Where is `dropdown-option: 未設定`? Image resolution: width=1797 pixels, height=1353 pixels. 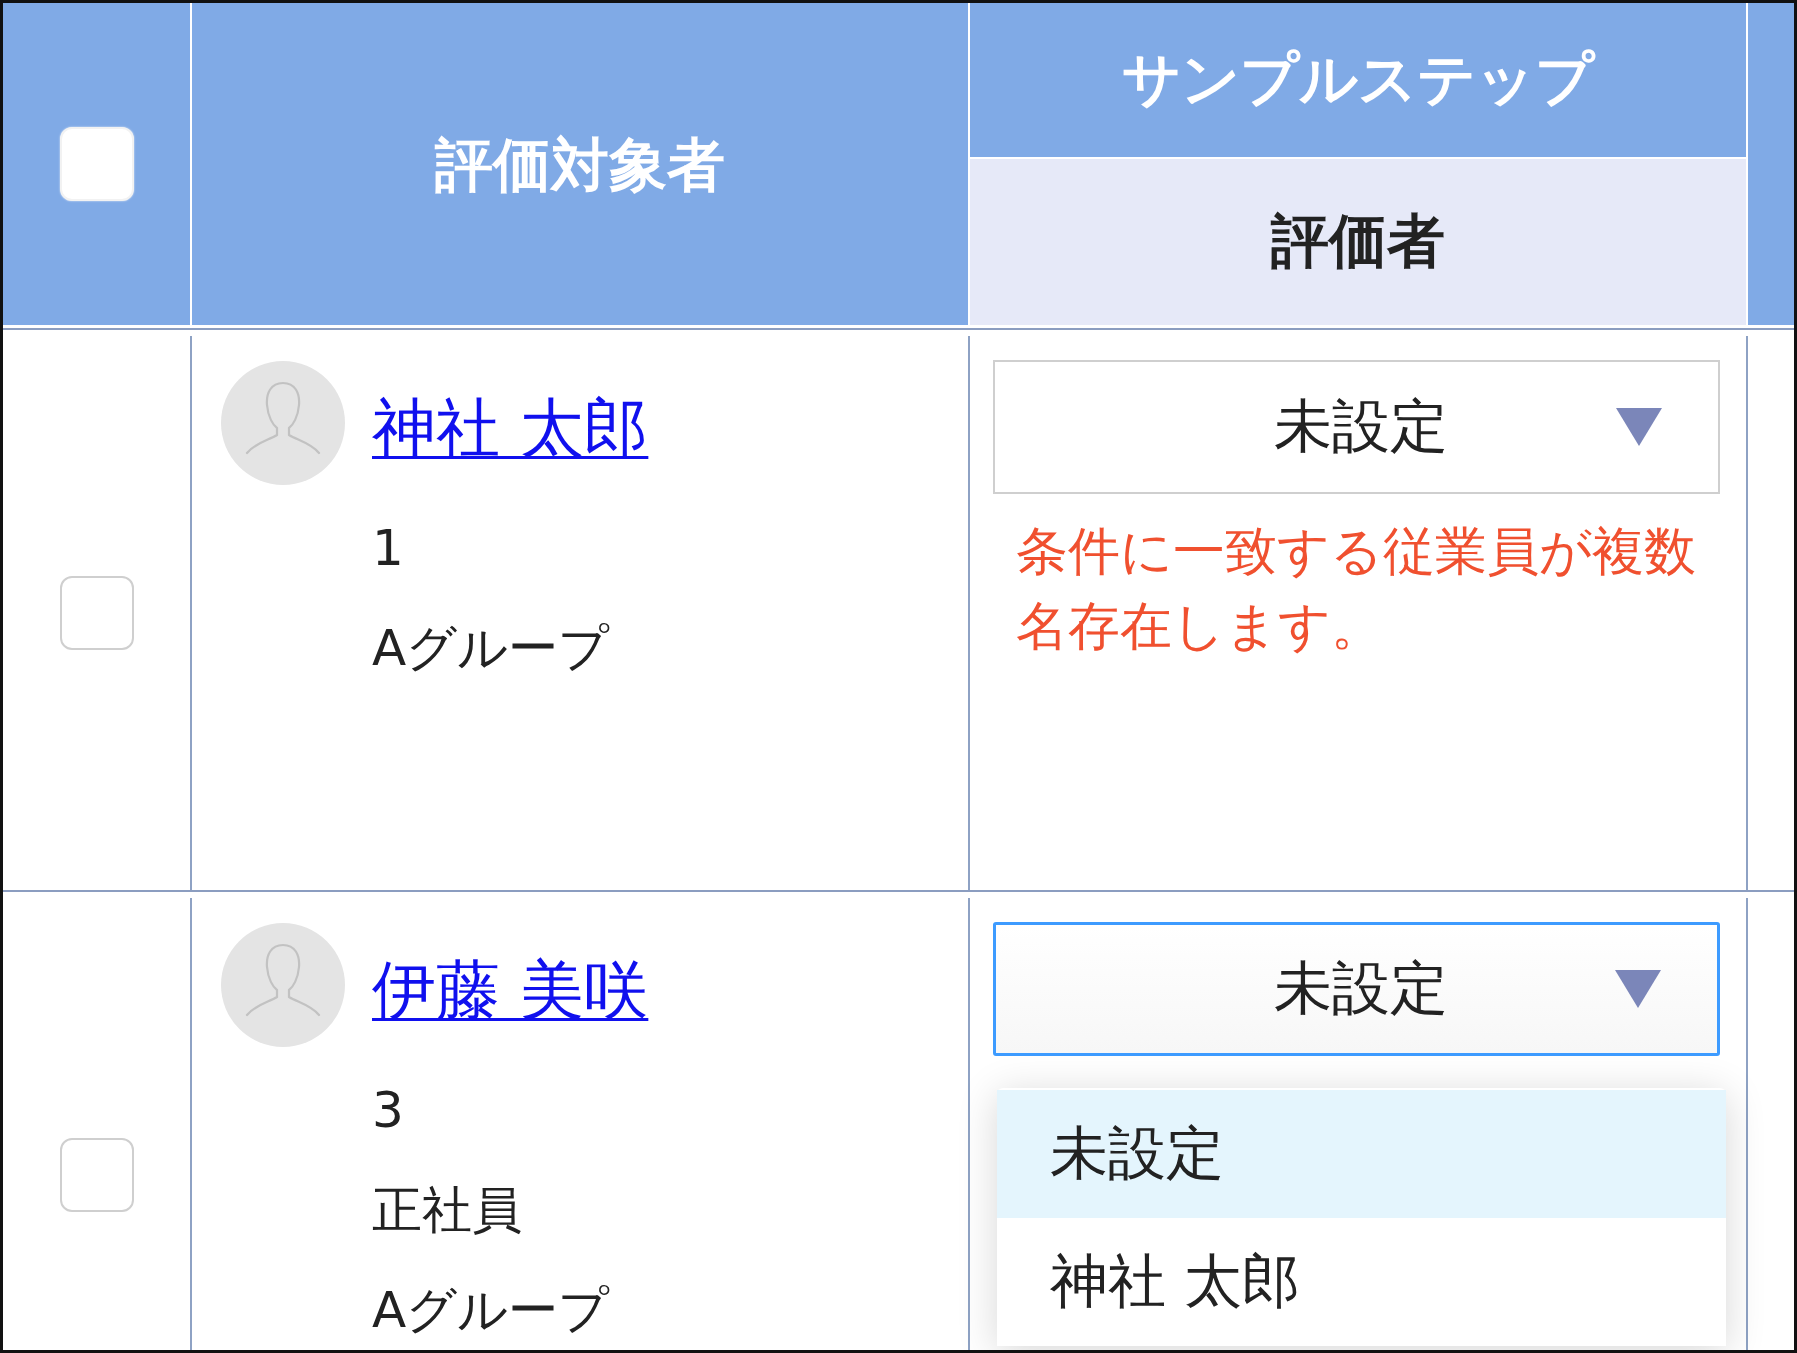 dropdown-option: 未設定 is located at coordinates (1361, 1154).